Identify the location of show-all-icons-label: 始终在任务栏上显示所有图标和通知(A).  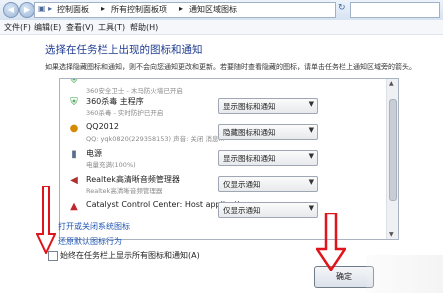
(130, 255).